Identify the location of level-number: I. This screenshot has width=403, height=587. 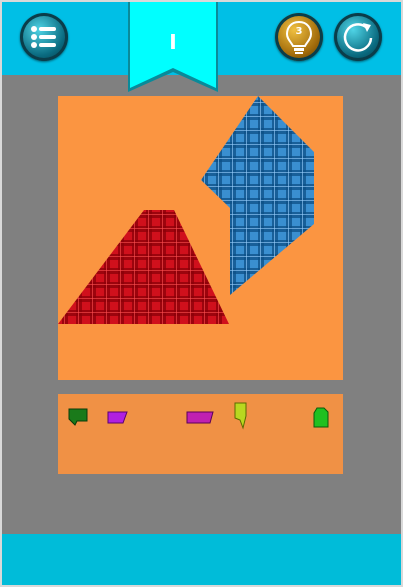
(173, 42).